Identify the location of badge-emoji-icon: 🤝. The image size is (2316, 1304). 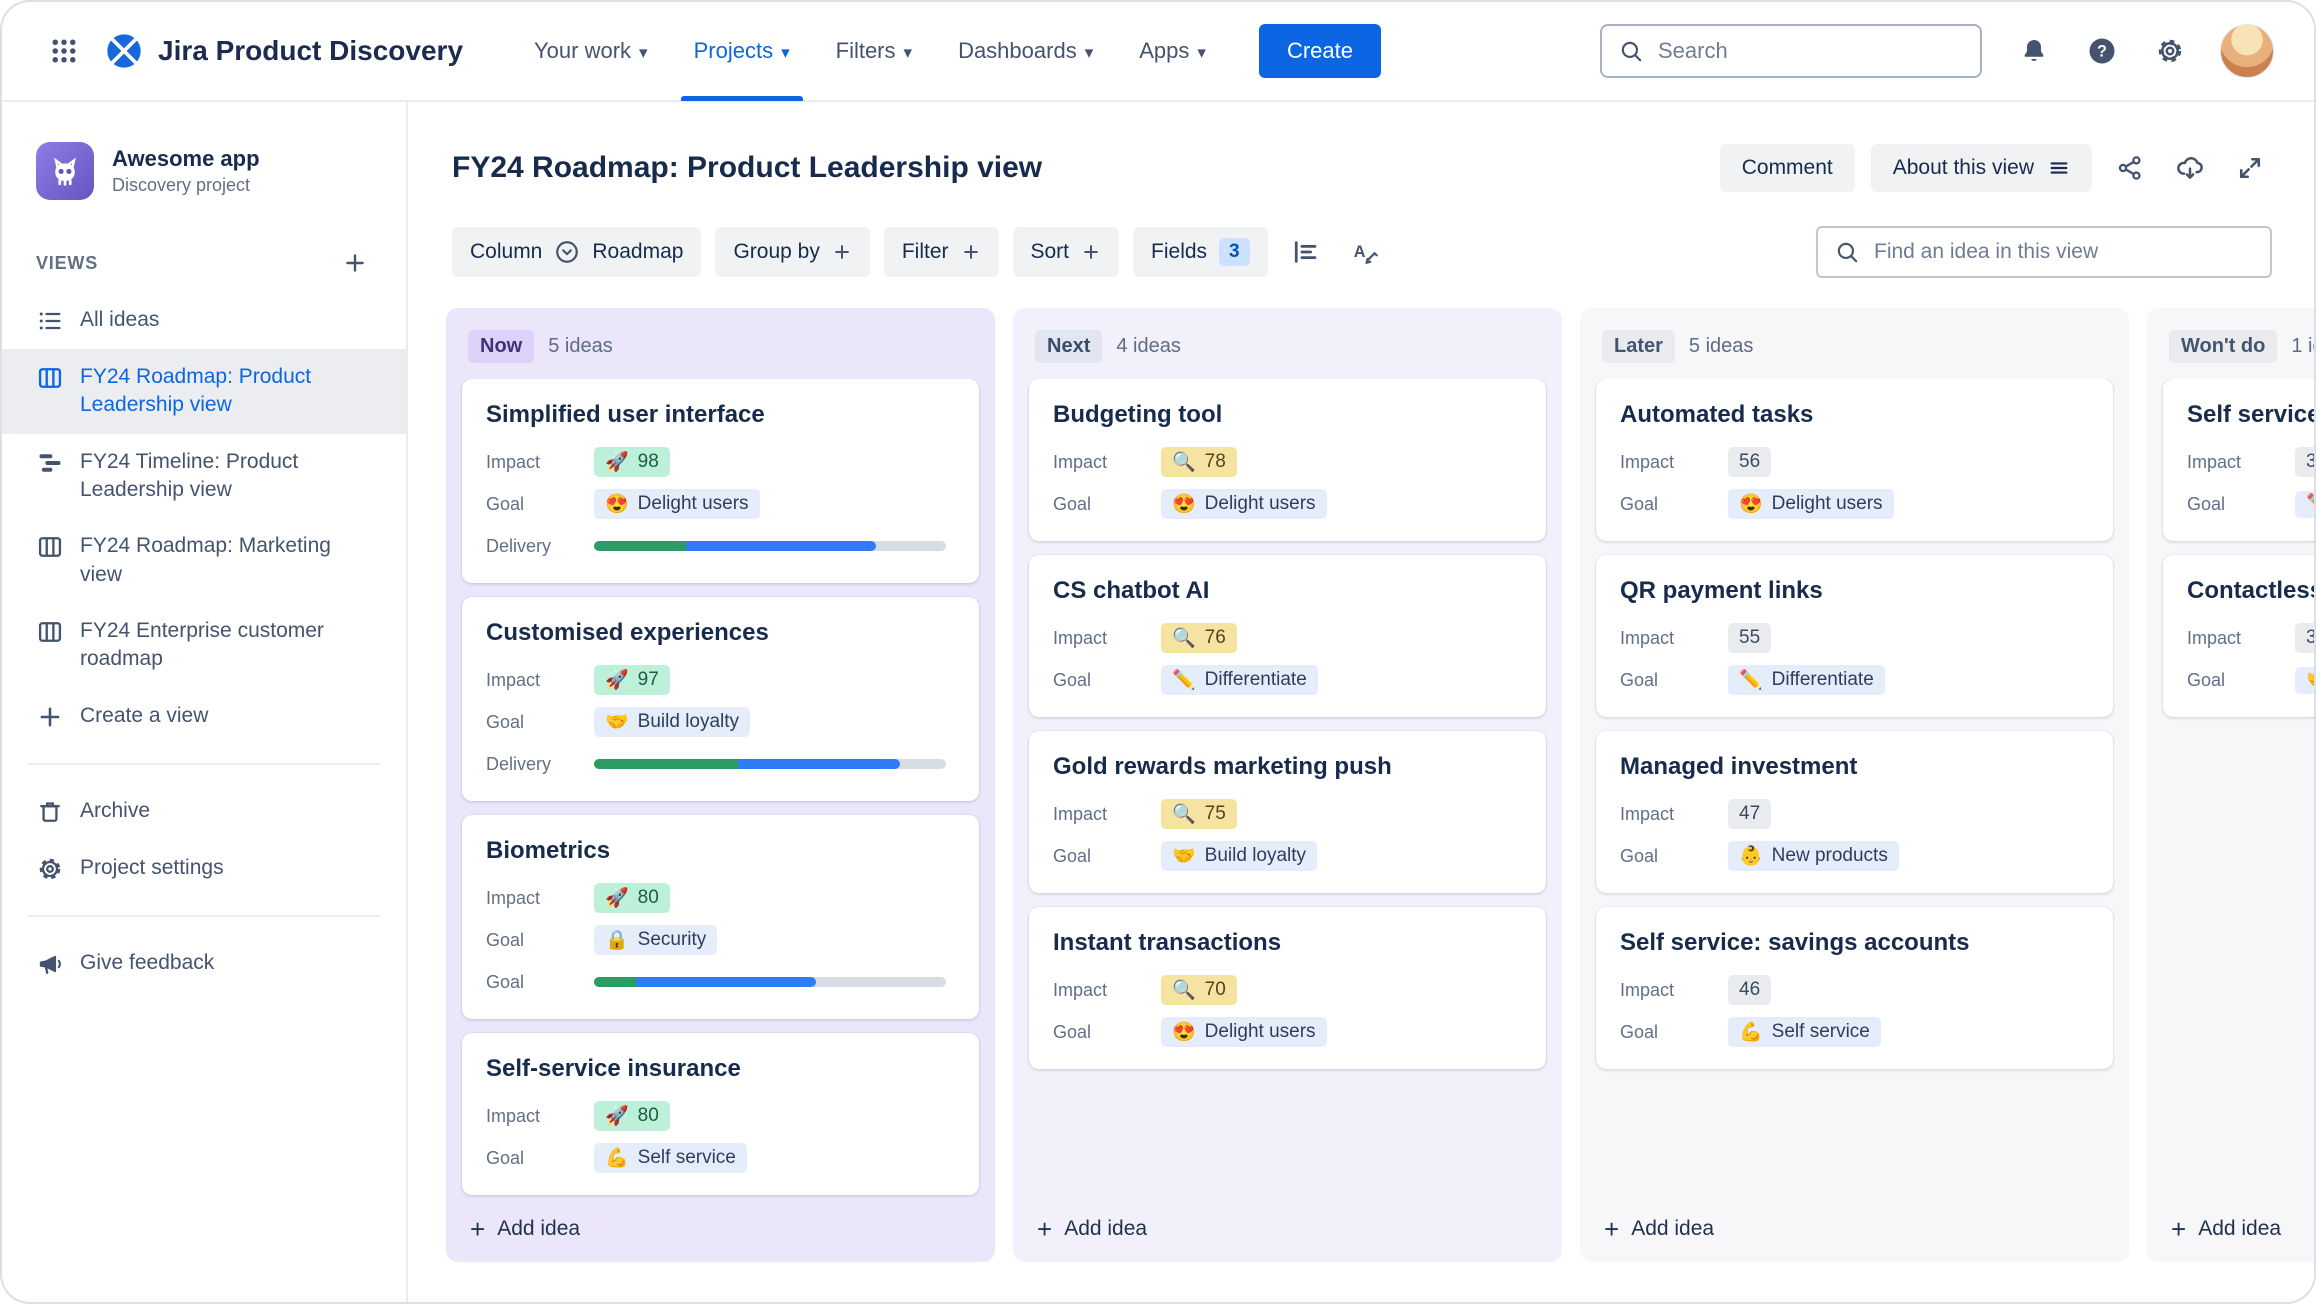
(2310, 680).